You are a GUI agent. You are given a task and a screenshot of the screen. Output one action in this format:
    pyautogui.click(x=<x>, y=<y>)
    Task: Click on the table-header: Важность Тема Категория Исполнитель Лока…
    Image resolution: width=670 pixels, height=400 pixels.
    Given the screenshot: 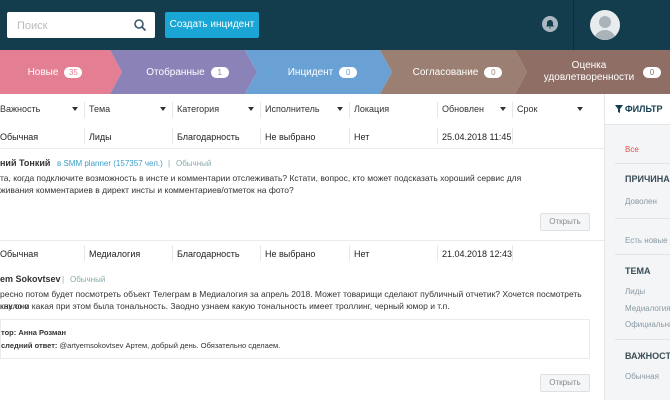 What is the action you would take?
    pyautogui.click(x=302, y=109)
    